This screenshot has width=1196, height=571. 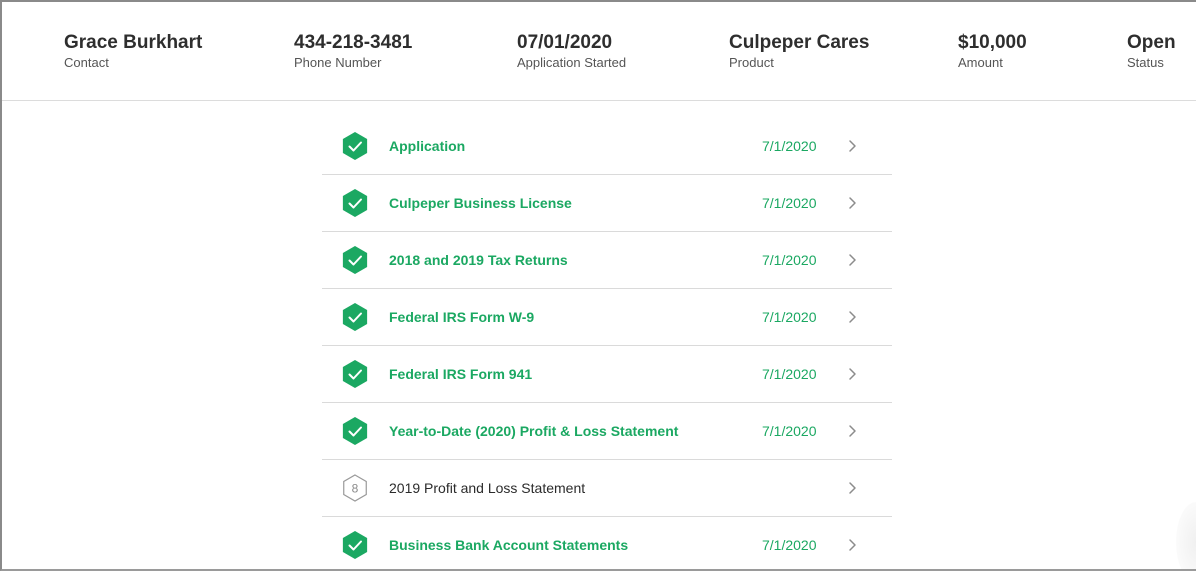 What do you see at coordinates (572, 62) in the screenshot?
I see `application-started-label: Application Started` at bounding box center [572, 62].